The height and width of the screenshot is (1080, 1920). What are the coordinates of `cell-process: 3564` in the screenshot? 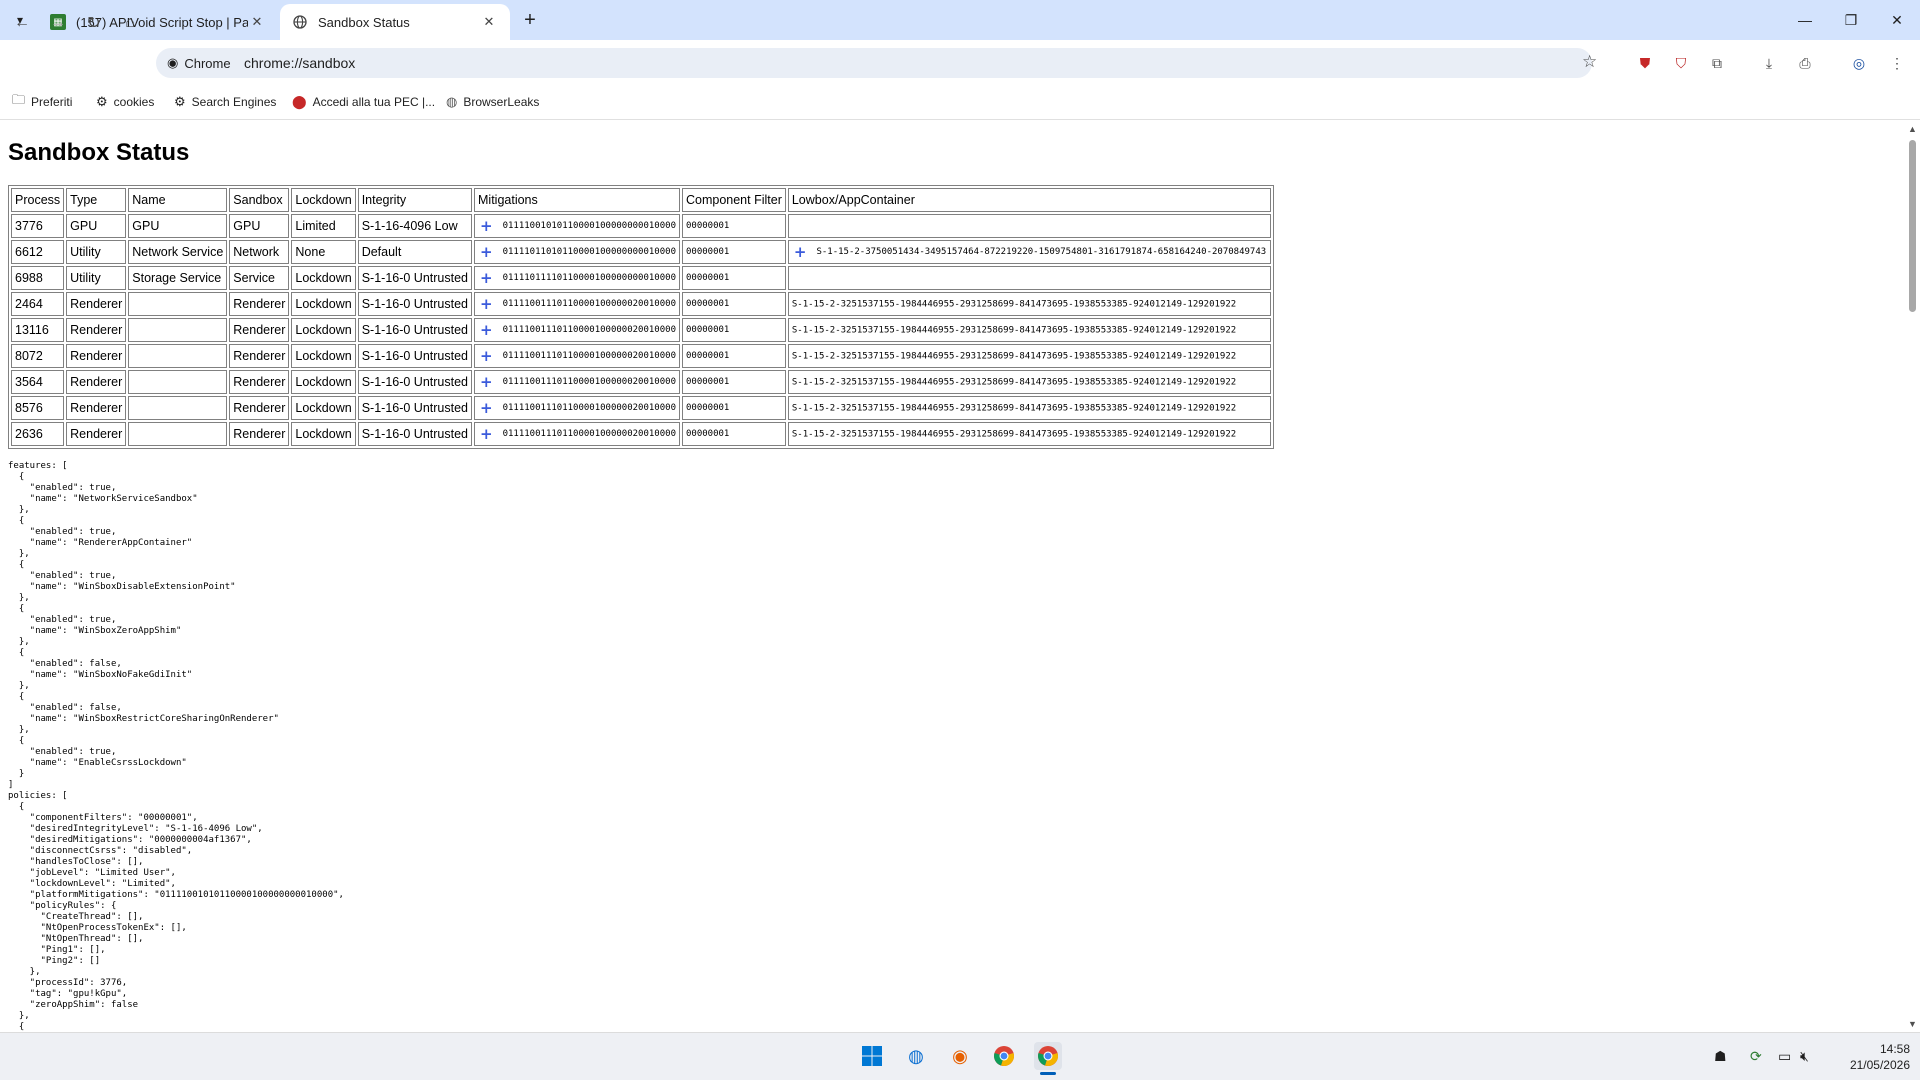 It's located at (38, 382).